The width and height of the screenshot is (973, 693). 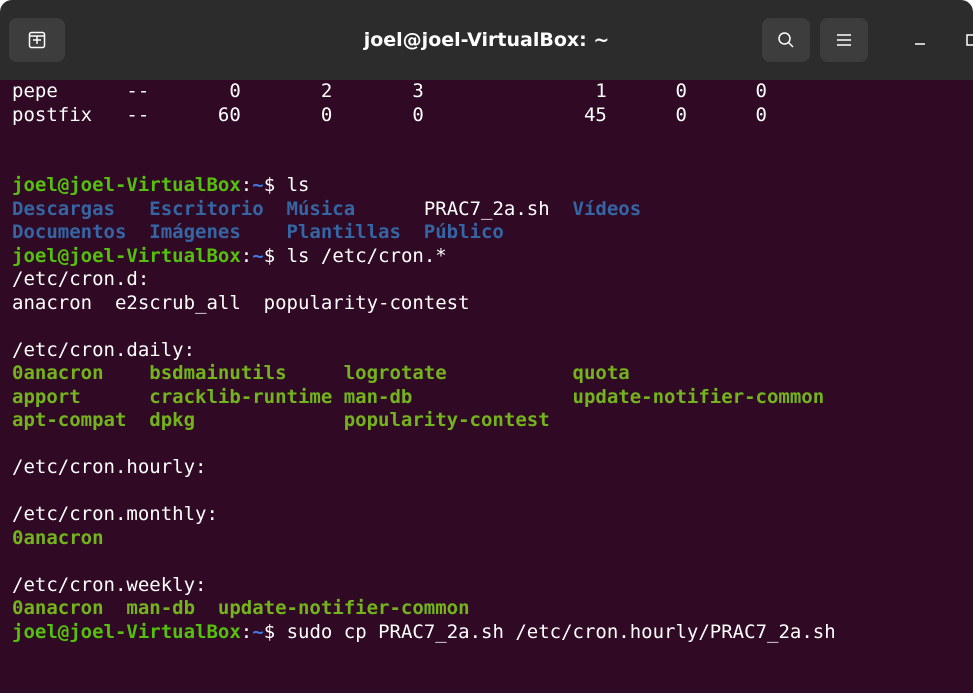 I want to click on terminal-line: Documentos Imágenes Plantillas Público, so click(x=424, y=233).